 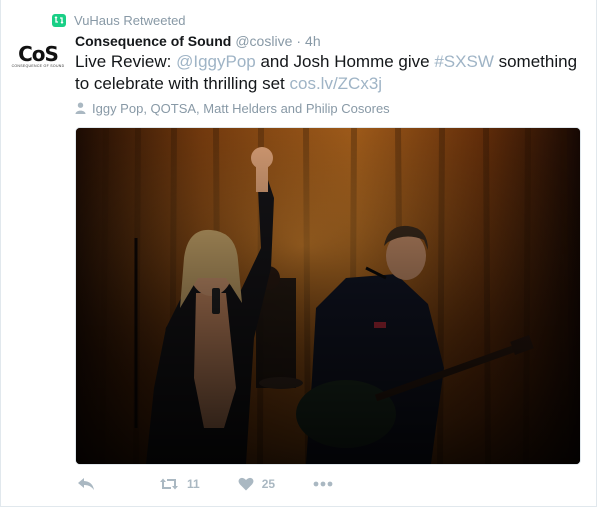 What do you see at coordinates (336, 83) in the screenshot?
I see `url-link: cos.lv/ZCx3j` at bounding box center [336, 83].